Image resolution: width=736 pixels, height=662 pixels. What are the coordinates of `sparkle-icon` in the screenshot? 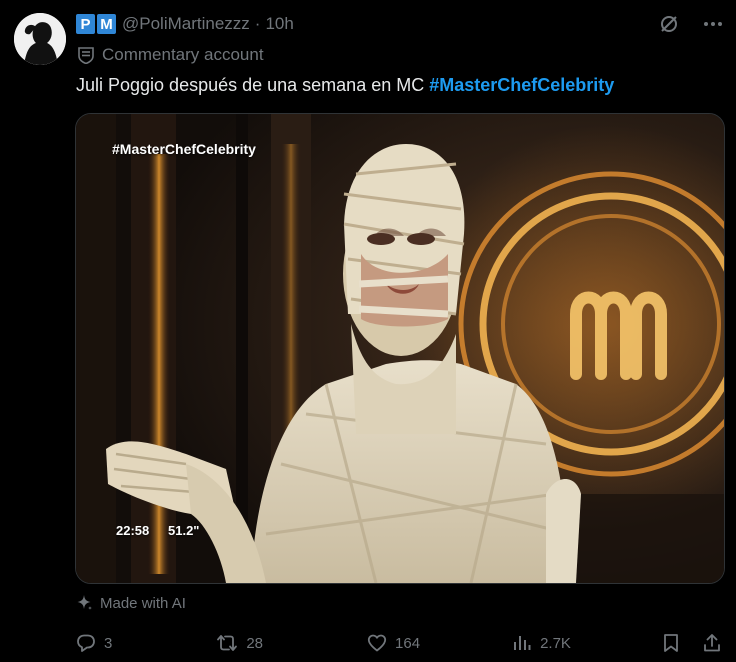 It's located at (84, 602).